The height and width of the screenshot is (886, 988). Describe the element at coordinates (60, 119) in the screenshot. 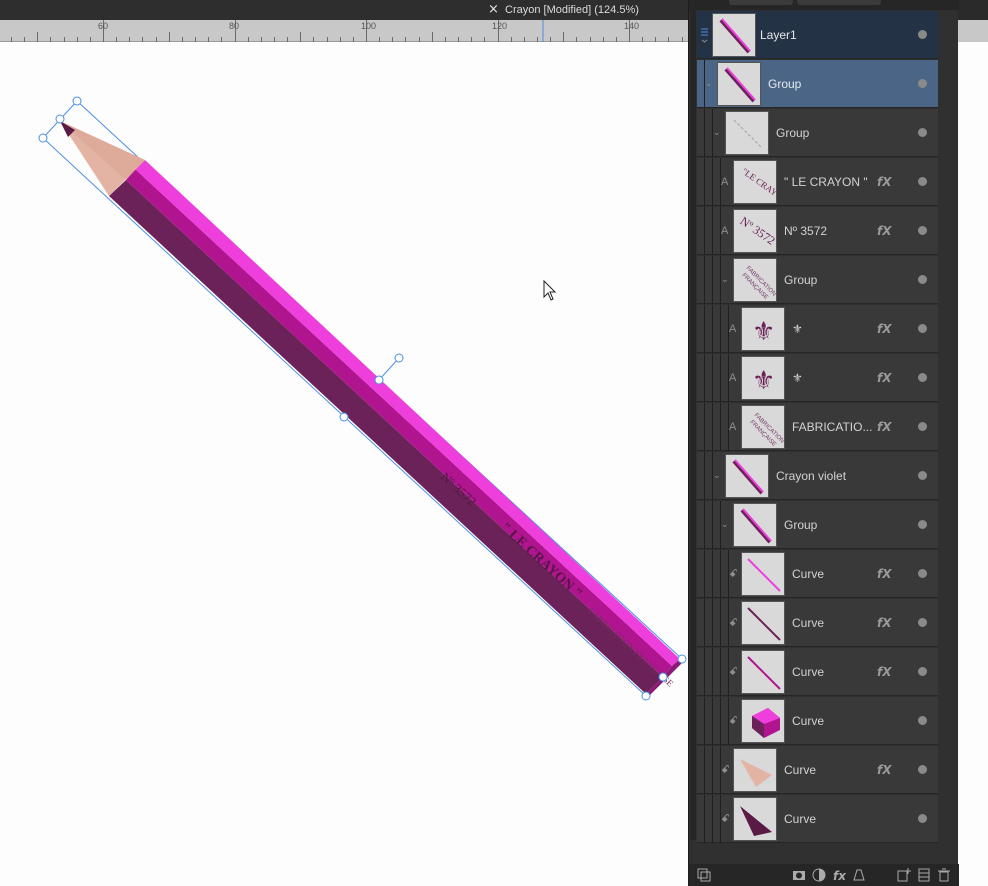

I see `handle-side-left` at that location.